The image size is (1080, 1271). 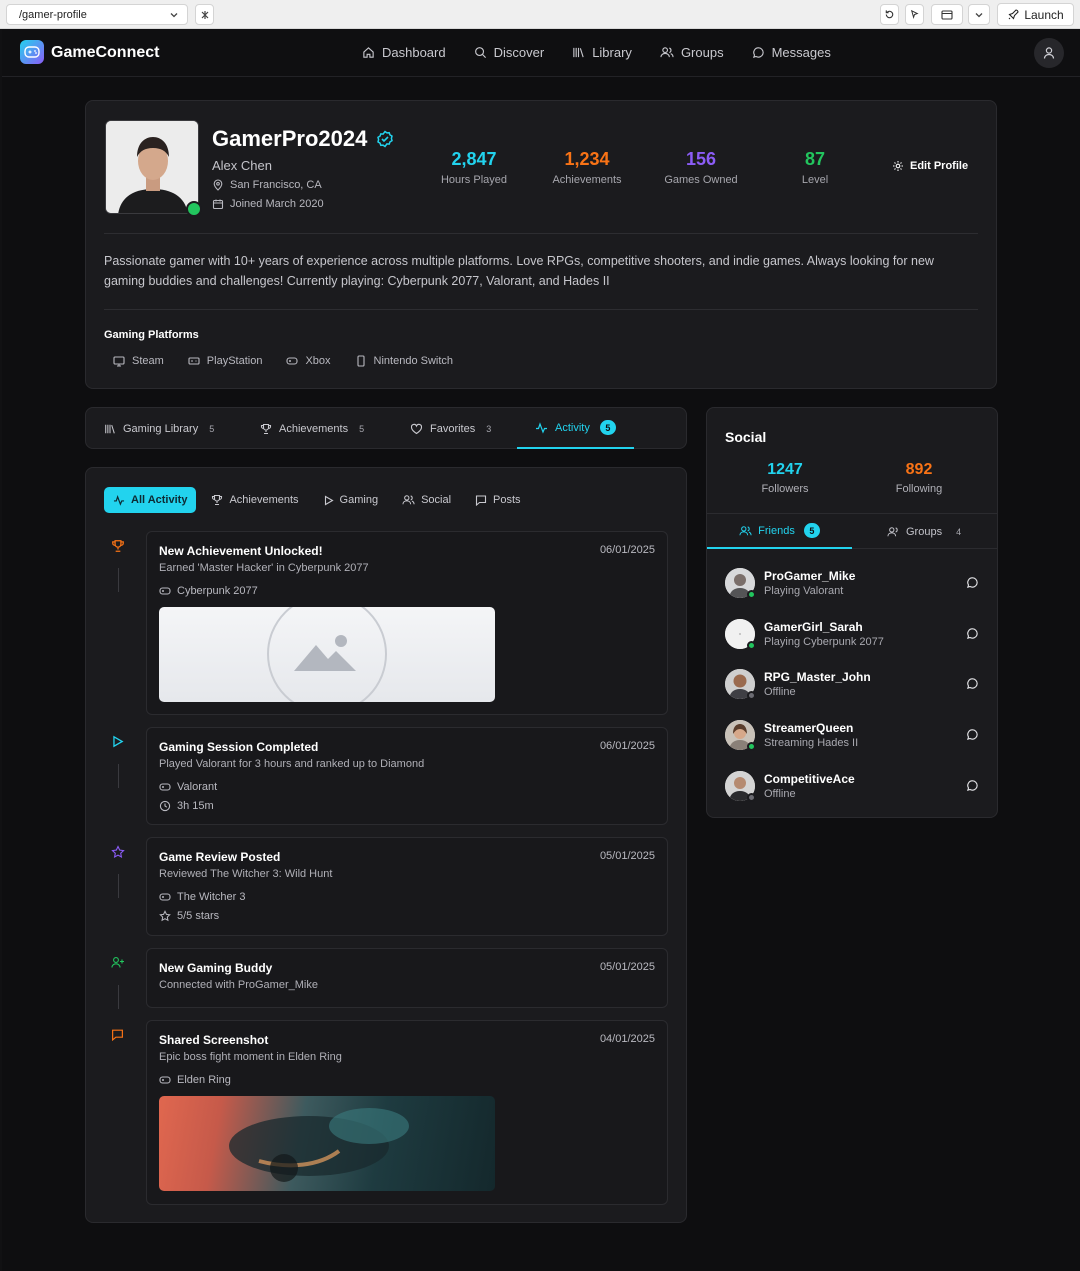 I want to click on platform-playstation: PlayStation, so click(x=225, y=361).